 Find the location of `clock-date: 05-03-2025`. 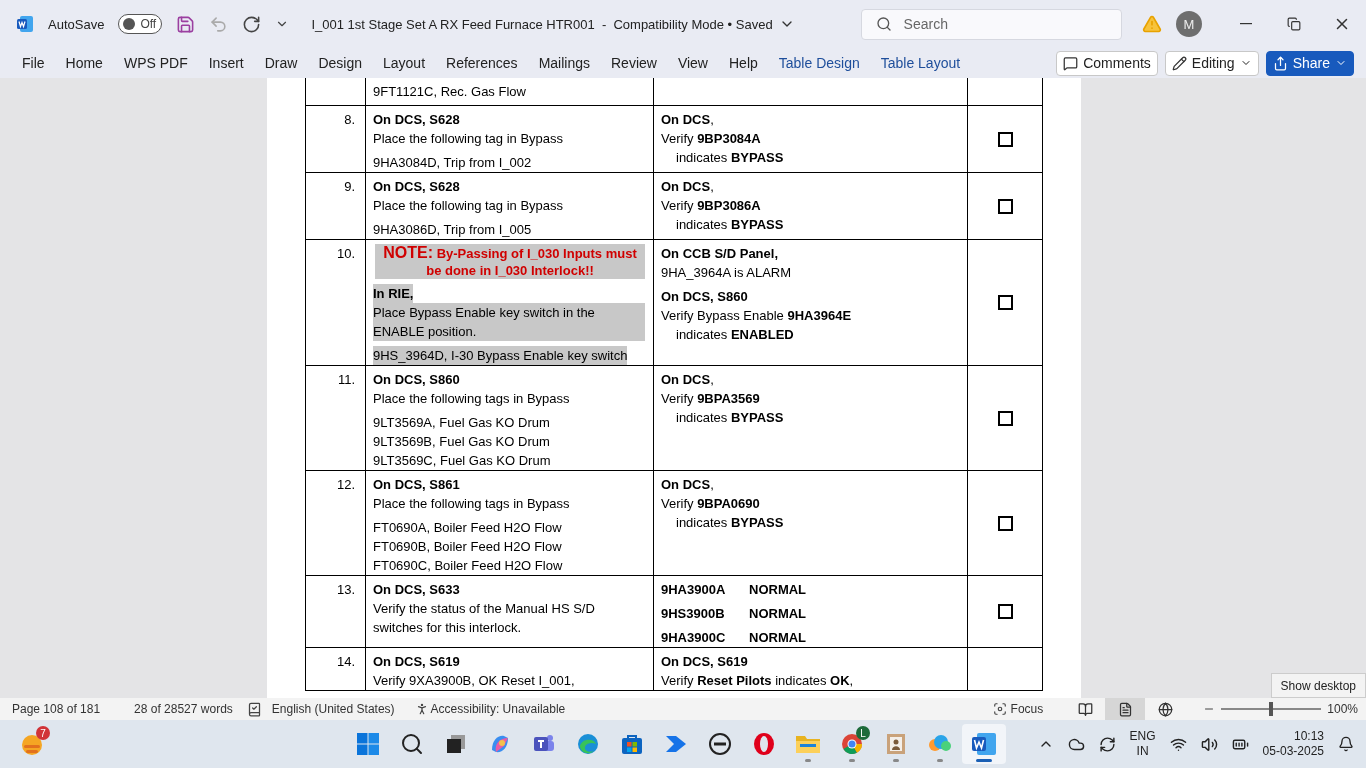

clock-date: 05-03-2025 is located at coordinates (1293, 751).